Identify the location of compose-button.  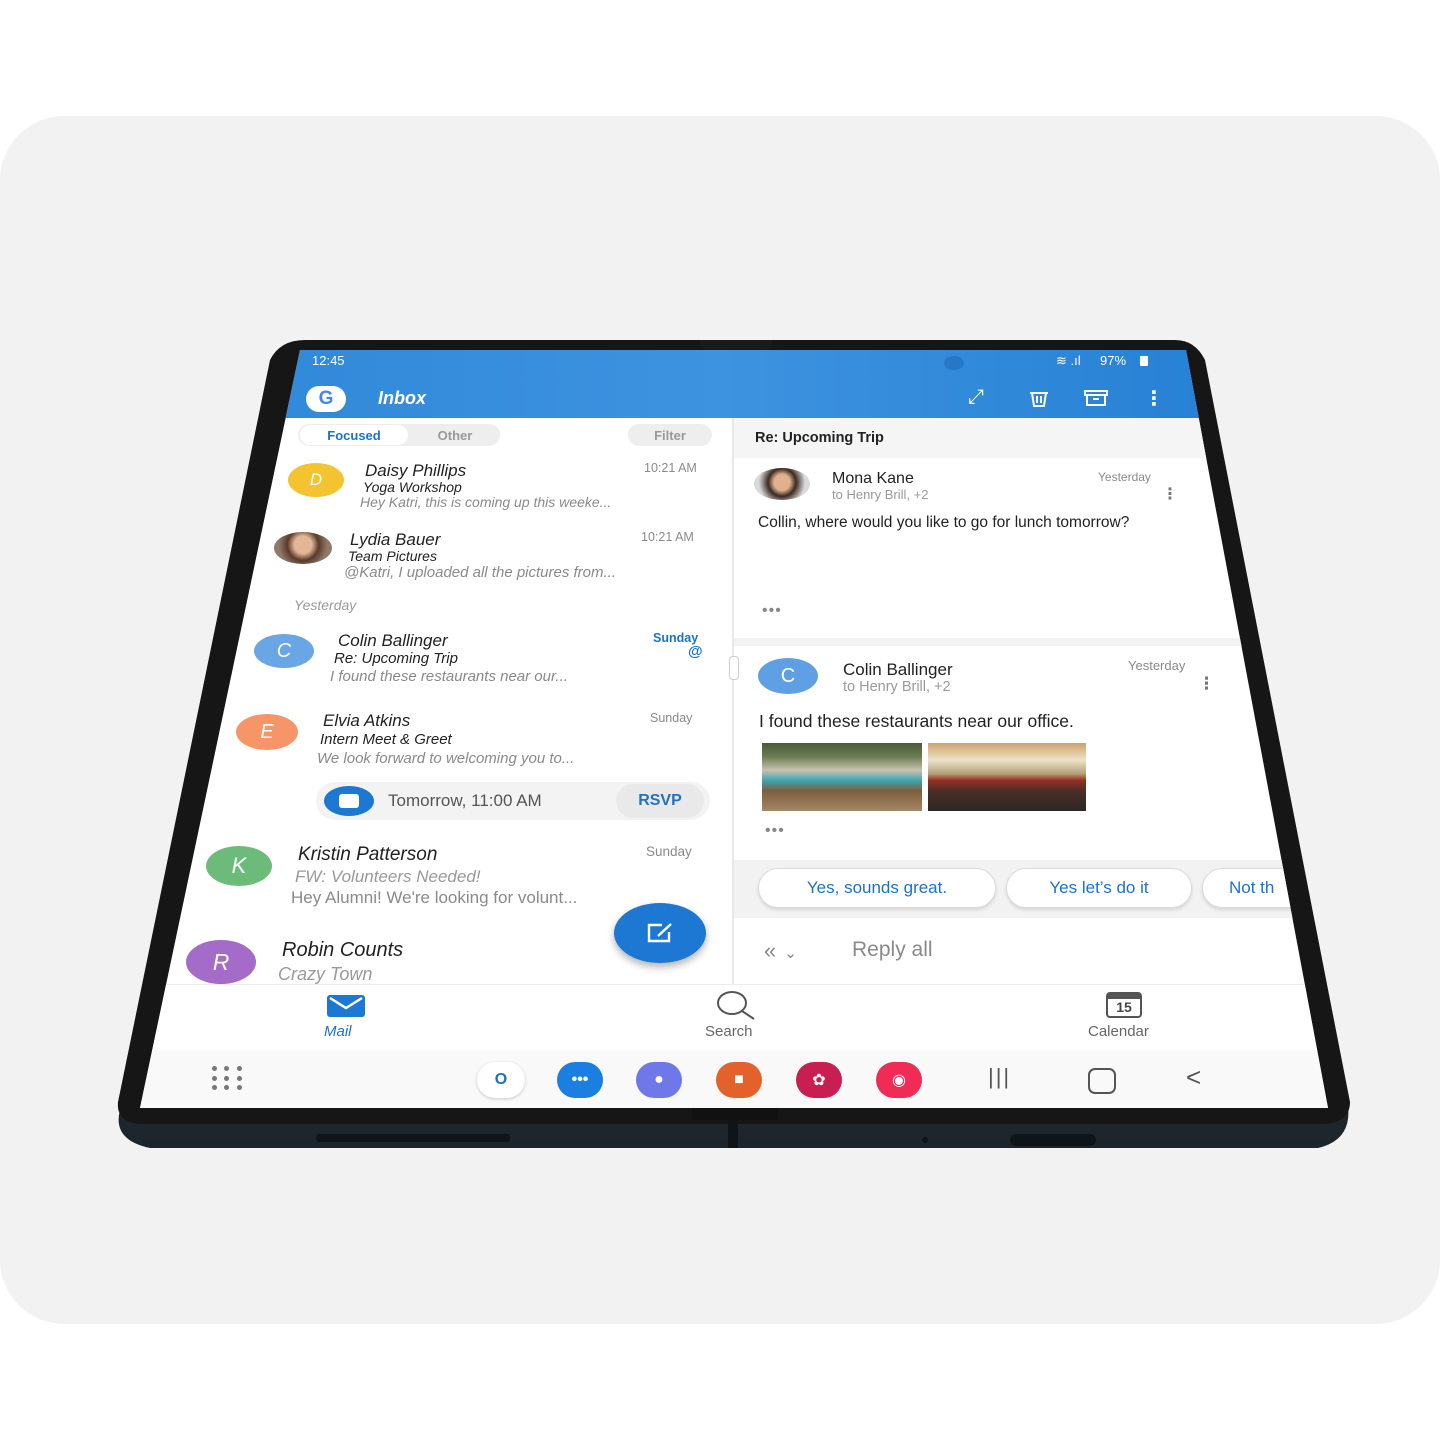
(660, 933).